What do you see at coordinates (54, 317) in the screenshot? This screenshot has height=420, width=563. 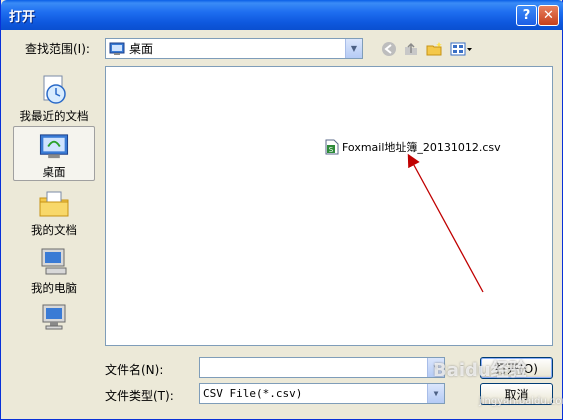 I see `network-places-icon` at bounding box center [54, 317].